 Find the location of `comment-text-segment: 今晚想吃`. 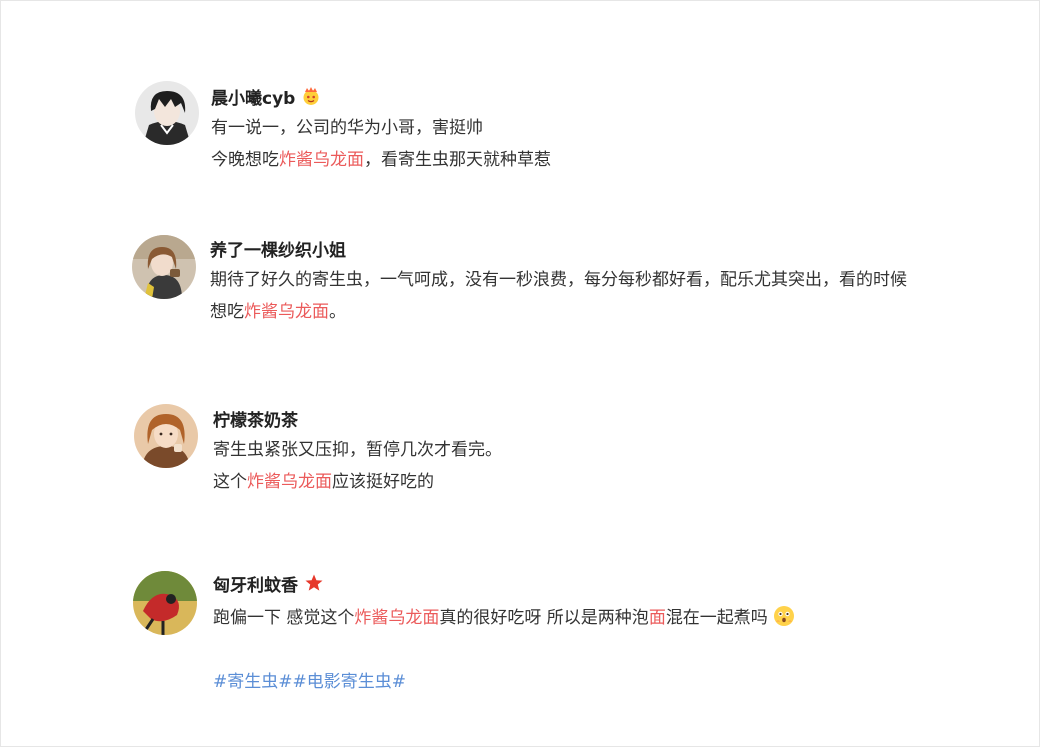

comment-text-segment: 今晚想吃 is located at coordinates (245, 160).